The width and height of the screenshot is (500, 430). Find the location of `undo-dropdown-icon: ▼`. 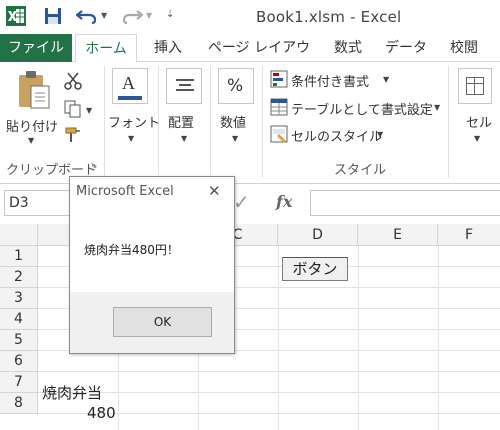

undo-dropdown-icon: ▼ is located at coordinates (104, 15).